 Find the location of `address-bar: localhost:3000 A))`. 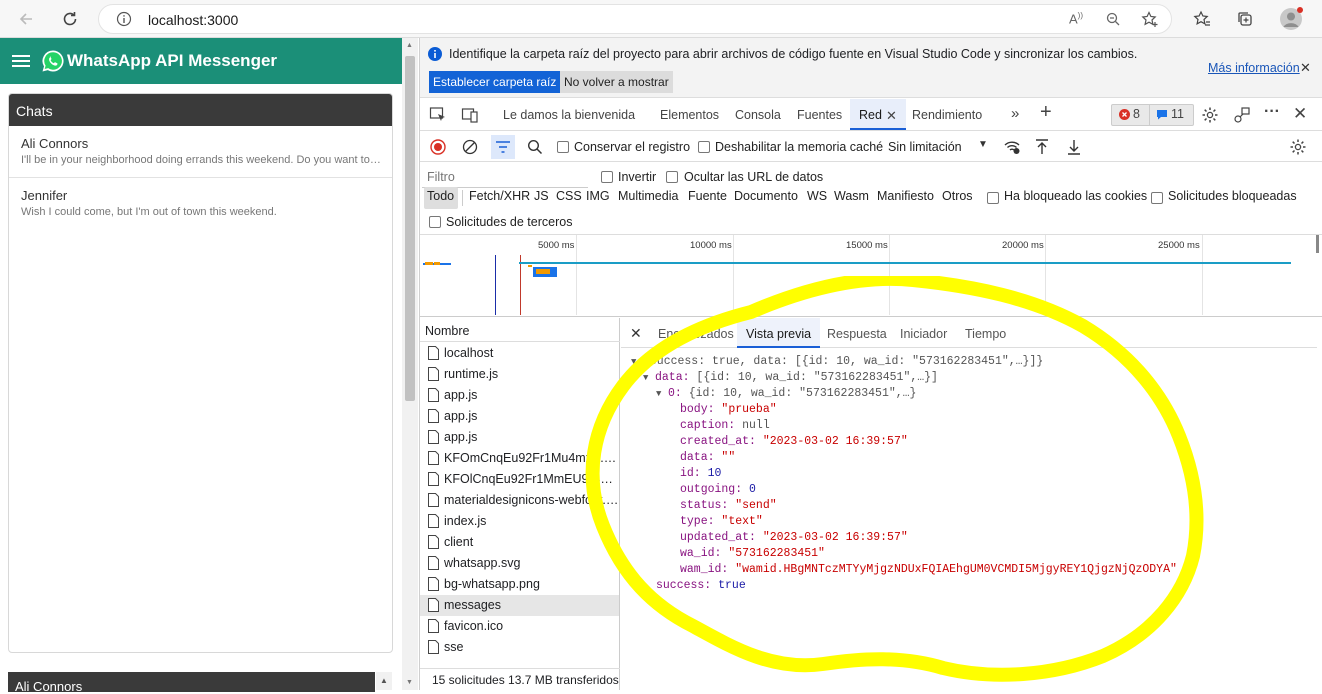

address-bar: localhost:3000 A)) is located at coordinates (635, 19).